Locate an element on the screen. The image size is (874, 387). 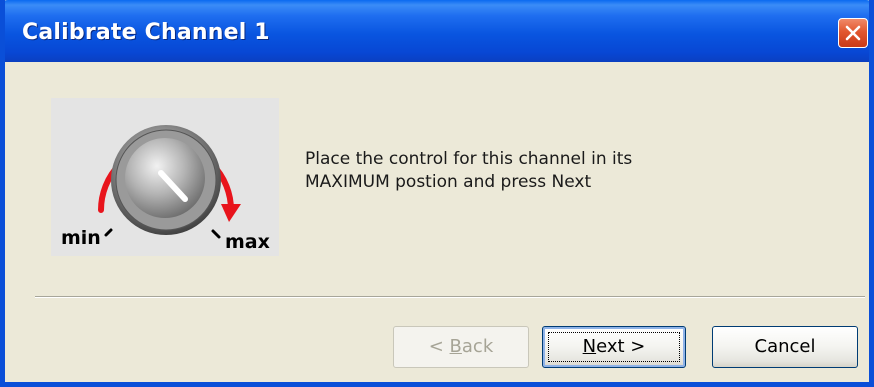
cancel-button-label: Cancel is located at coordinates (785, 346).